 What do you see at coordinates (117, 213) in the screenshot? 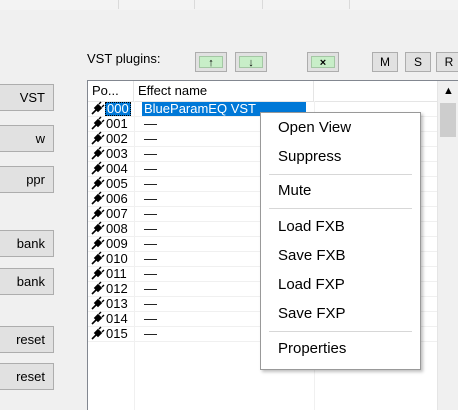
I see `slot-number: 007` at bounding box center [117, 213].